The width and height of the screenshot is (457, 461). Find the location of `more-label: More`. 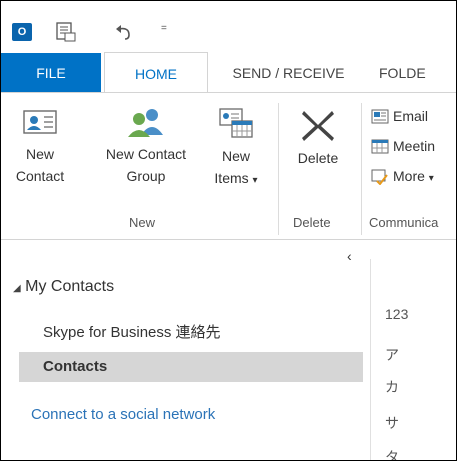

more-label: More is located at coordinates (409, 176).